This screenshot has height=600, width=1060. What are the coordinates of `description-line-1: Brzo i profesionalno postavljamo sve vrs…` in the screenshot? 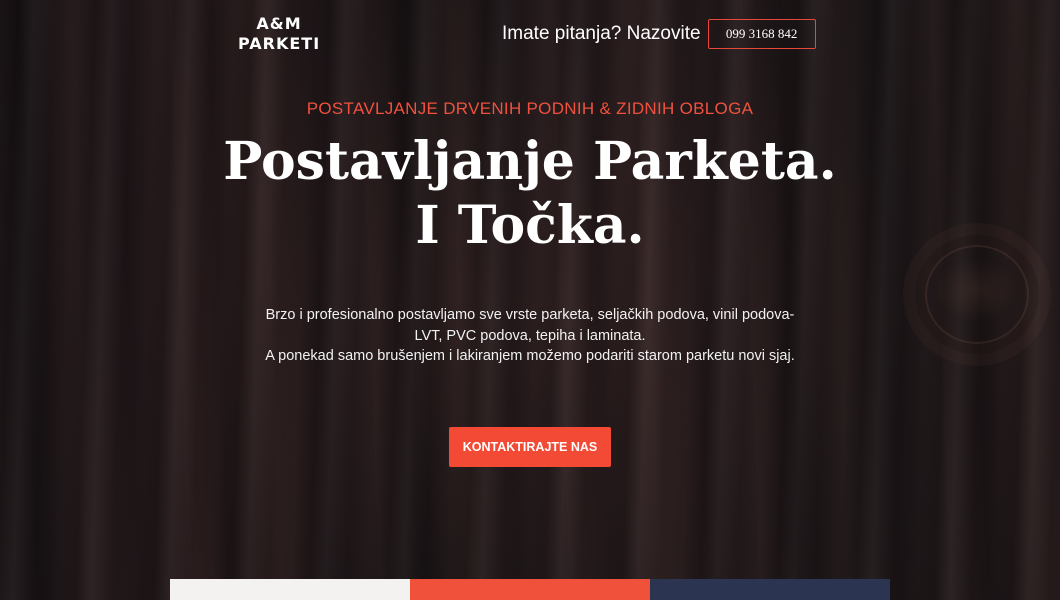 It's located at (530, 315).